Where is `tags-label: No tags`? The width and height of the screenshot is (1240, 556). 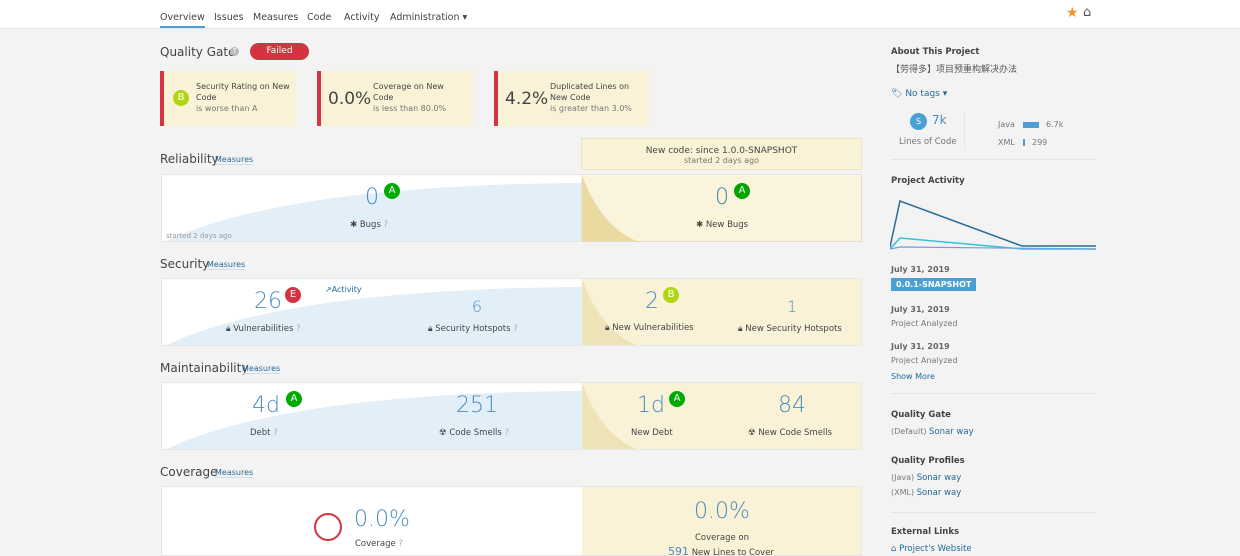 tags-label: No tags is located at coordinates (922, 94).